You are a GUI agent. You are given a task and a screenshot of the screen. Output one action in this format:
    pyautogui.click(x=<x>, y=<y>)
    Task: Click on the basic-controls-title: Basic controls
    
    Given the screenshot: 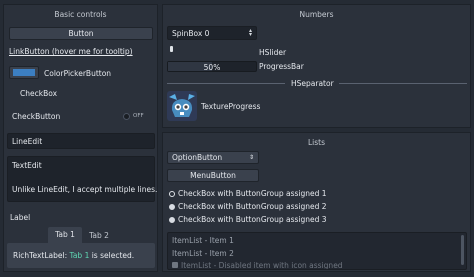 What is the action you would take?
    pyautogui.click(x=80, y=14)
    